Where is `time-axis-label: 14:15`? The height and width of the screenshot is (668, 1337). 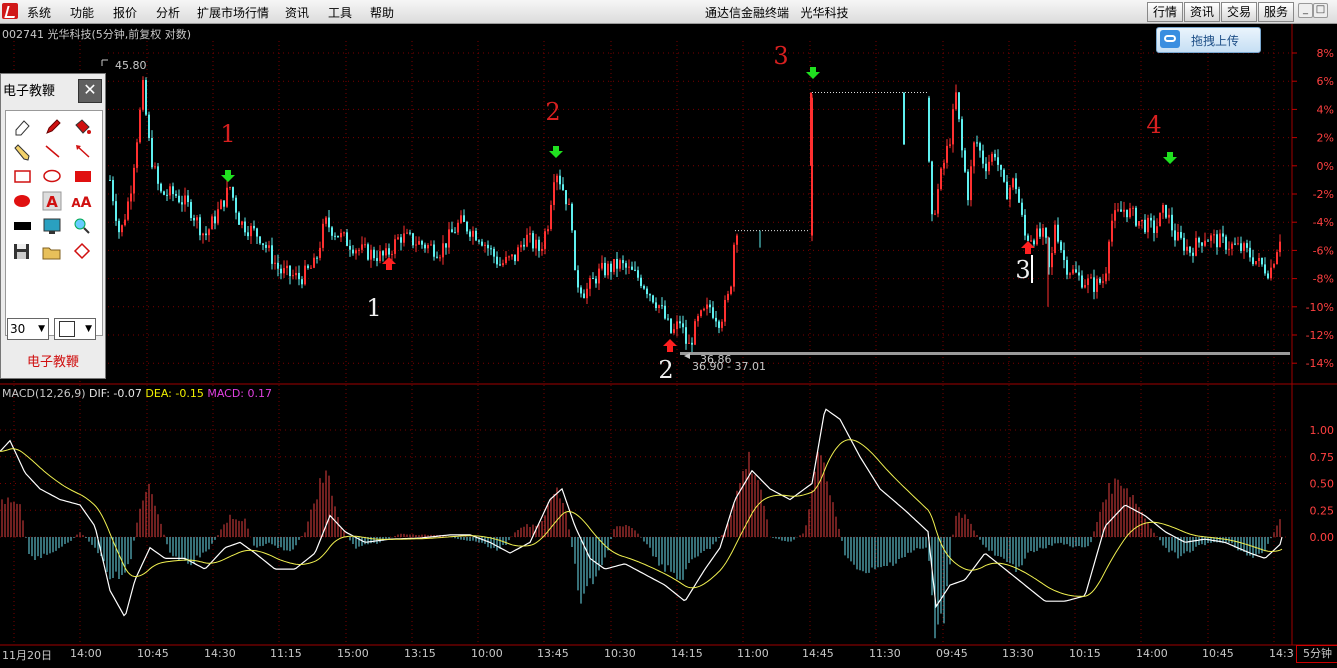
time-axis-label: 14:15 is located at coordinates (687, 653).